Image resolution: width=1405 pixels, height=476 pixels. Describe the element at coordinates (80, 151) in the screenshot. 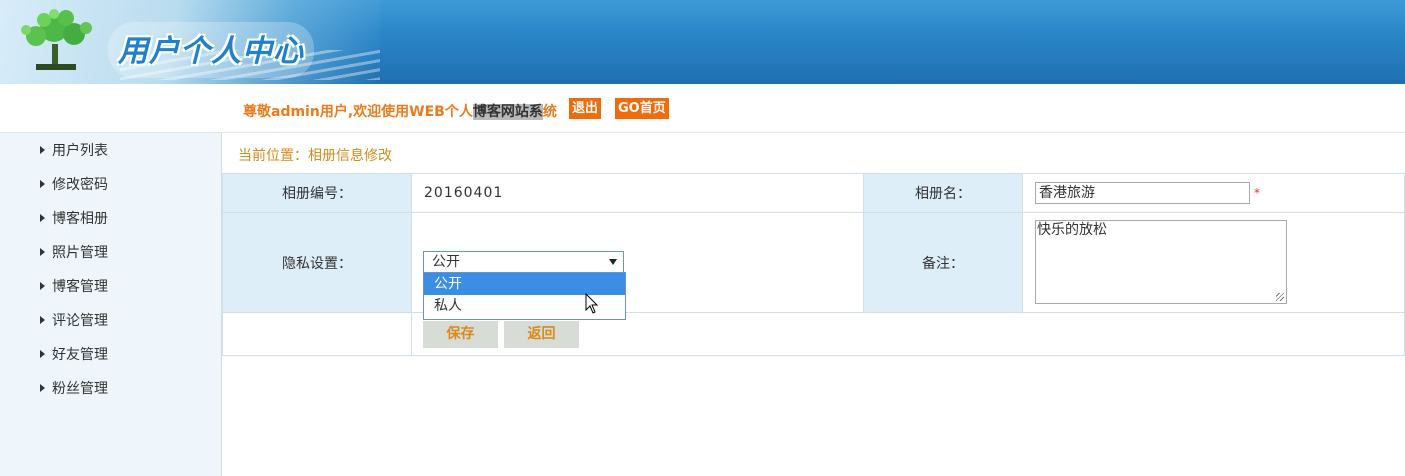

I see `sidebar-item-label: 用户列表` at that location.